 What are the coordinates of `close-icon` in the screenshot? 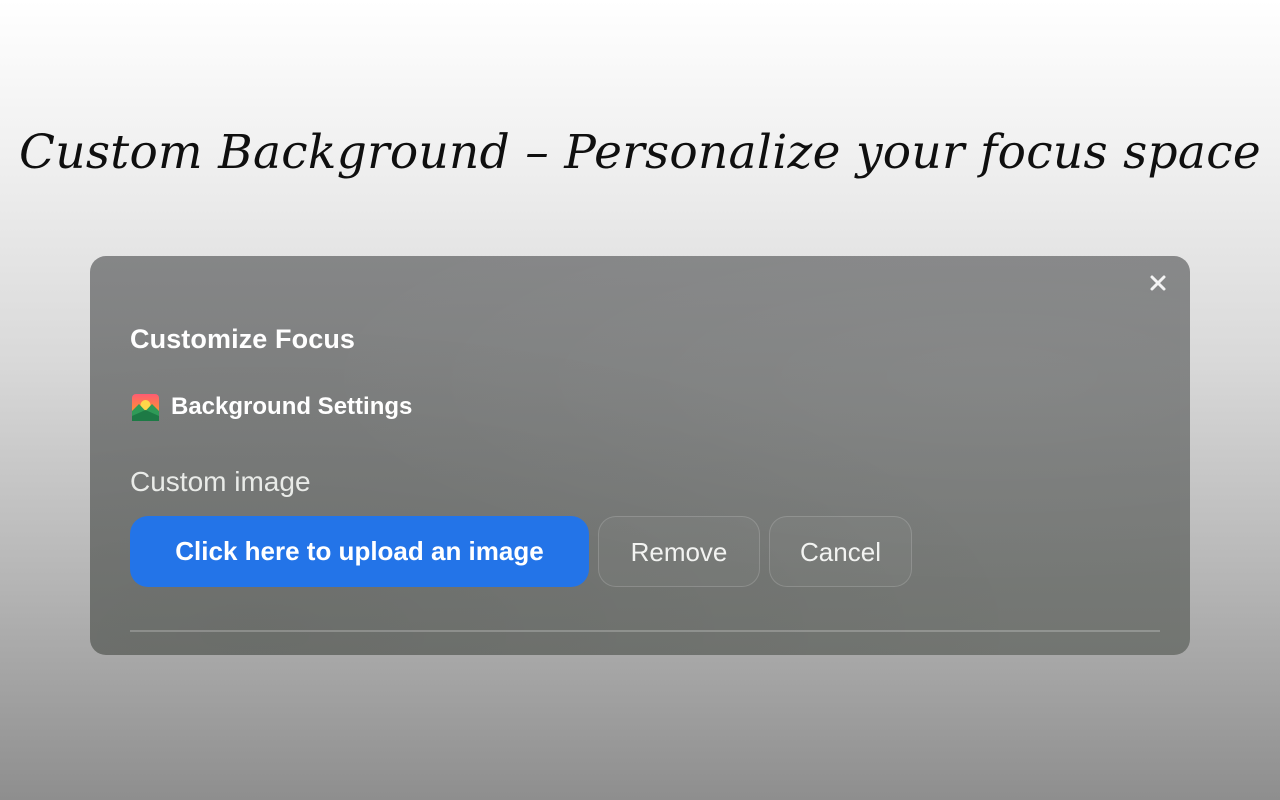 It's located at (1158, 283).